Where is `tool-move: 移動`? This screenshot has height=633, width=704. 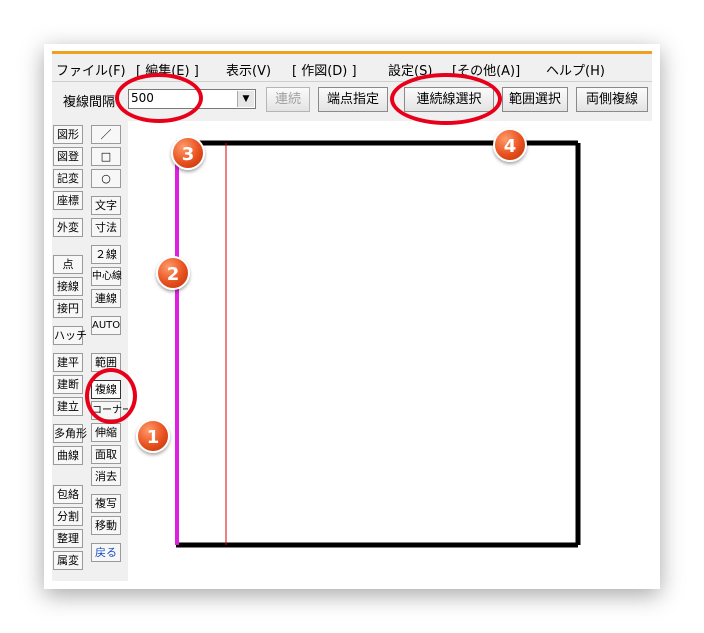
tool-move: 移動 is located at coordinates (106, 525).